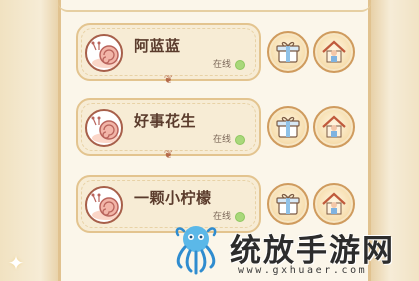 Image resolution: width=419 pixels, height=281 pixels. What do you see at coordinates (16, 263) in the screenshot?
I see `sparkle-icon: ✦` at bounding box center [16, 263].